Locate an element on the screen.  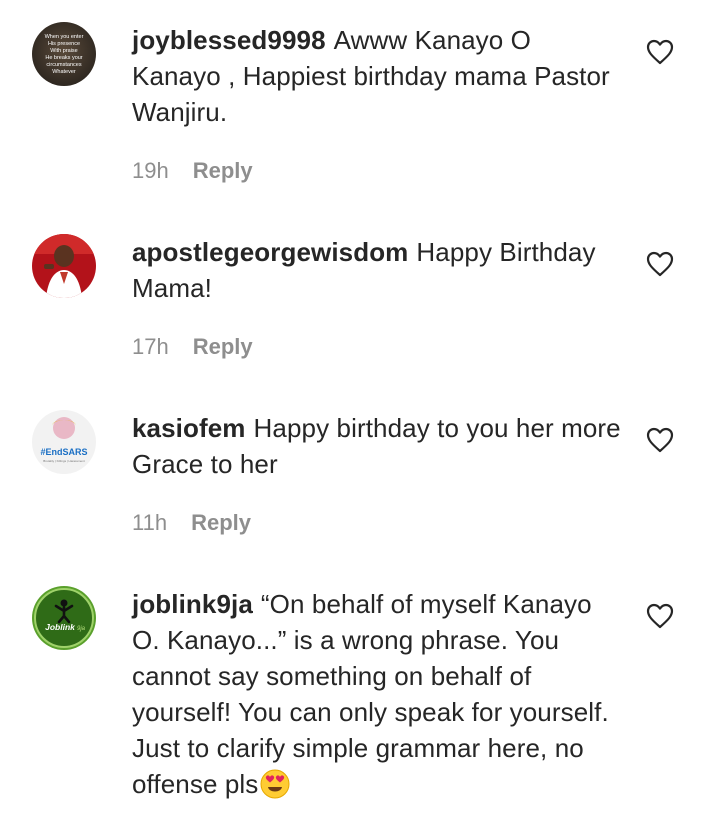
comment-username: joblink9ja is located at coordinates (192, 604).